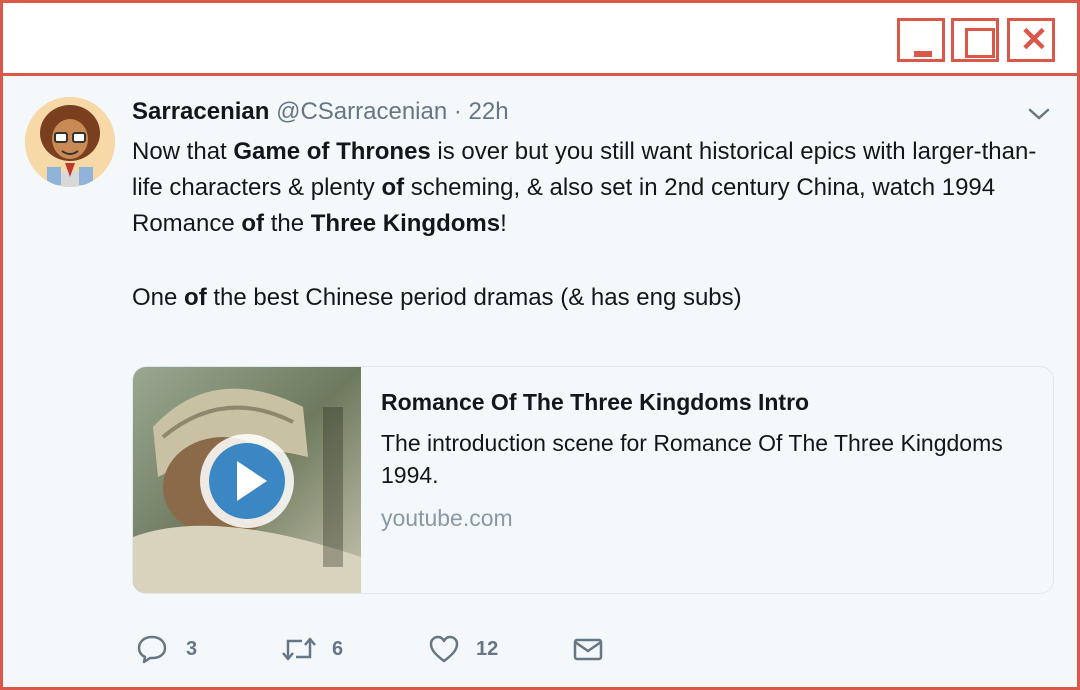 This screenshot has height=690, width=1080. I want to click on tweet-header: Sarracenian @CSarracenian · 22h, so click(320, 112).